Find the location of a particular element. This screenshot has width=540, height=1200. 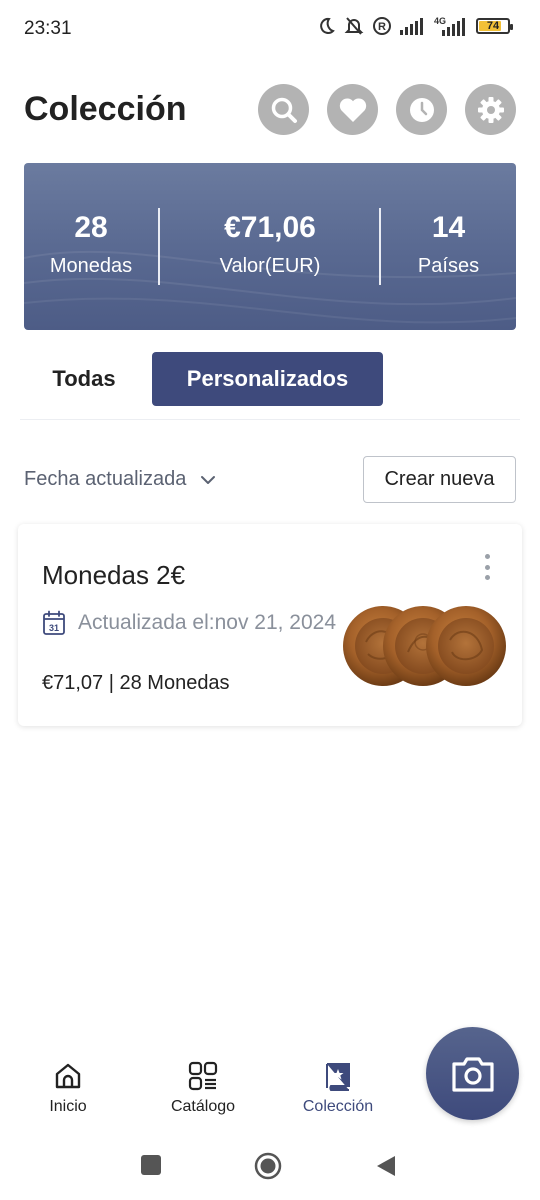

nav-item-catalog-label: Catálogo is located at coordinates (203, 1106).